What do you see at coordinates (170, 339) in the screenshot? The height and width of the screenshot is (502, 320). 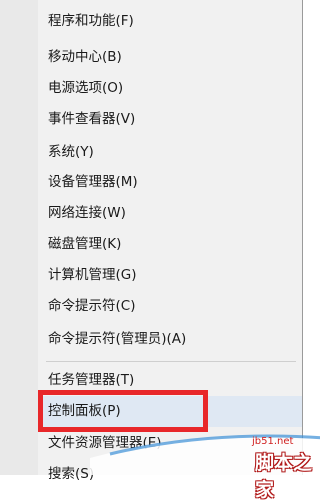 I see `menu-item-command-prompt-admin: 命令提示符(管理员)(A)` at bounding box center [170, 339].